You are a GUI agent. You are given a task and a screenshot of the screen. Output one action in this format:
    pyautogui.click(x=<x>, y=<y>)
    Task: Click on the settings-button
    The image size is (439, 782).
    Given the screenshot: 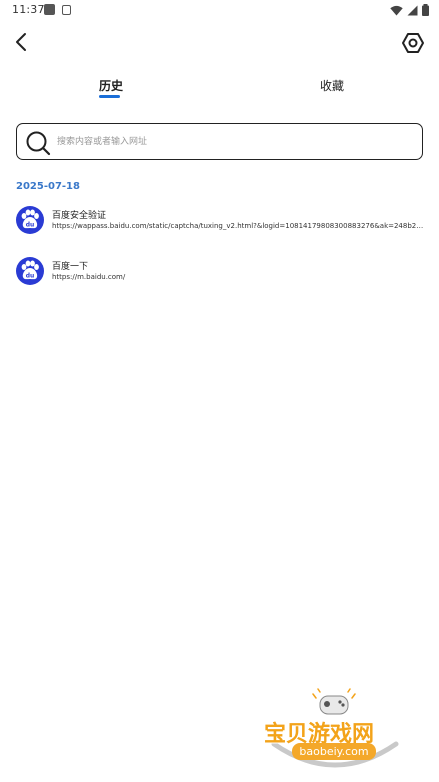 What is the action you would take?
    pyautogui.click(x=413, y=43)
    